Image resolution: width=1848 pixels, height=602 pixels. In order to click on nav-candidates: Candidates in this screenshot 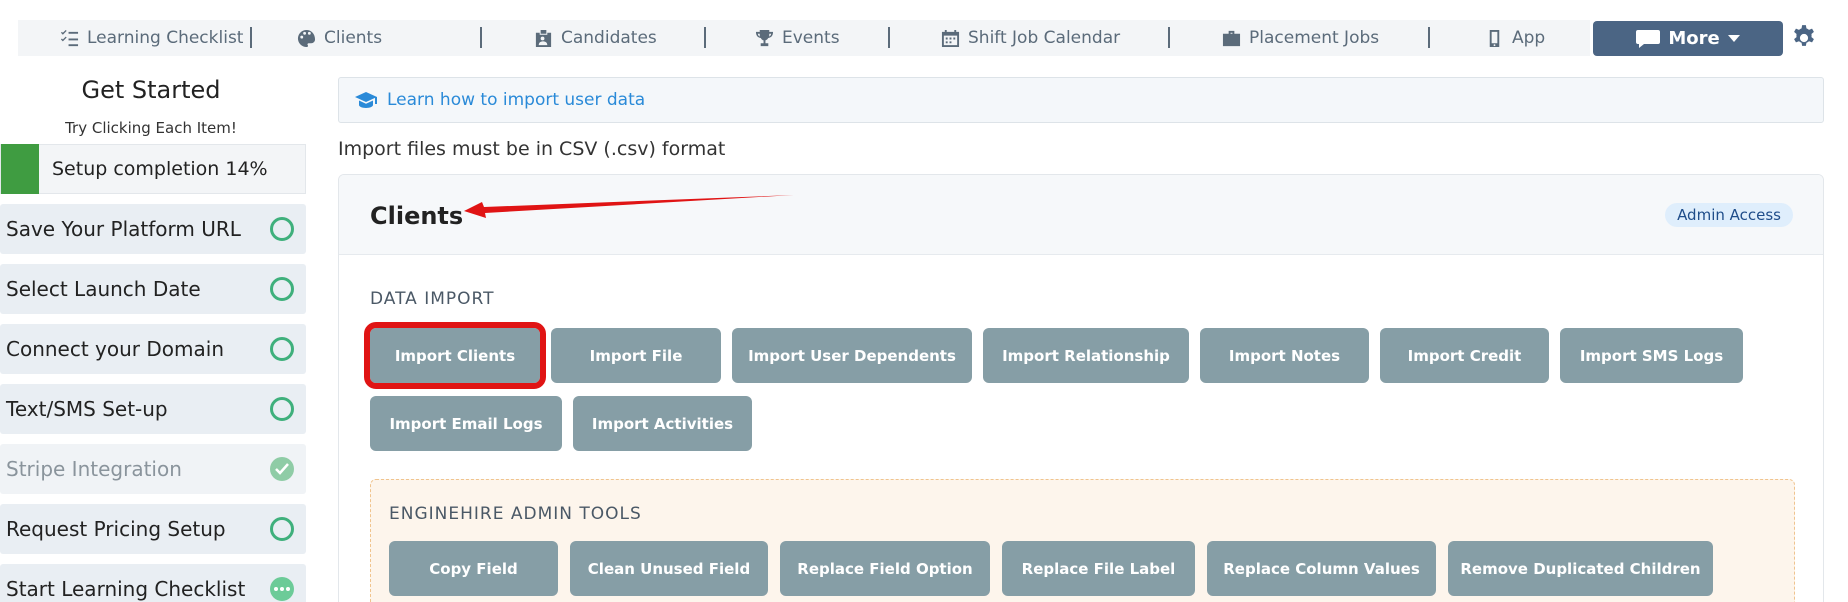, I will do `click(595, 38)`.